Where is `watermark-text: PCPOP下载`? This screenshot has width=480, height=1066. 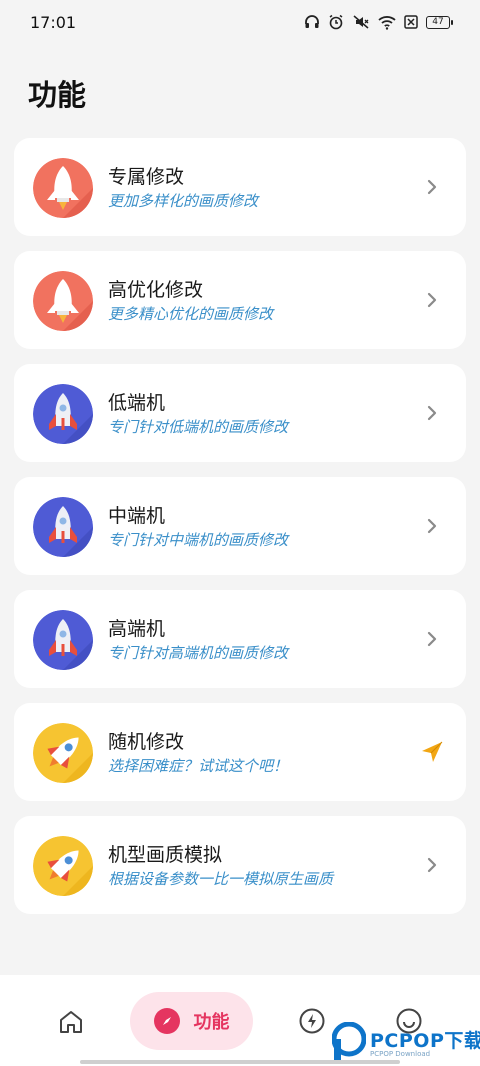
watermark-text: PCPOP下载 is located at coordinates (425, 1041).